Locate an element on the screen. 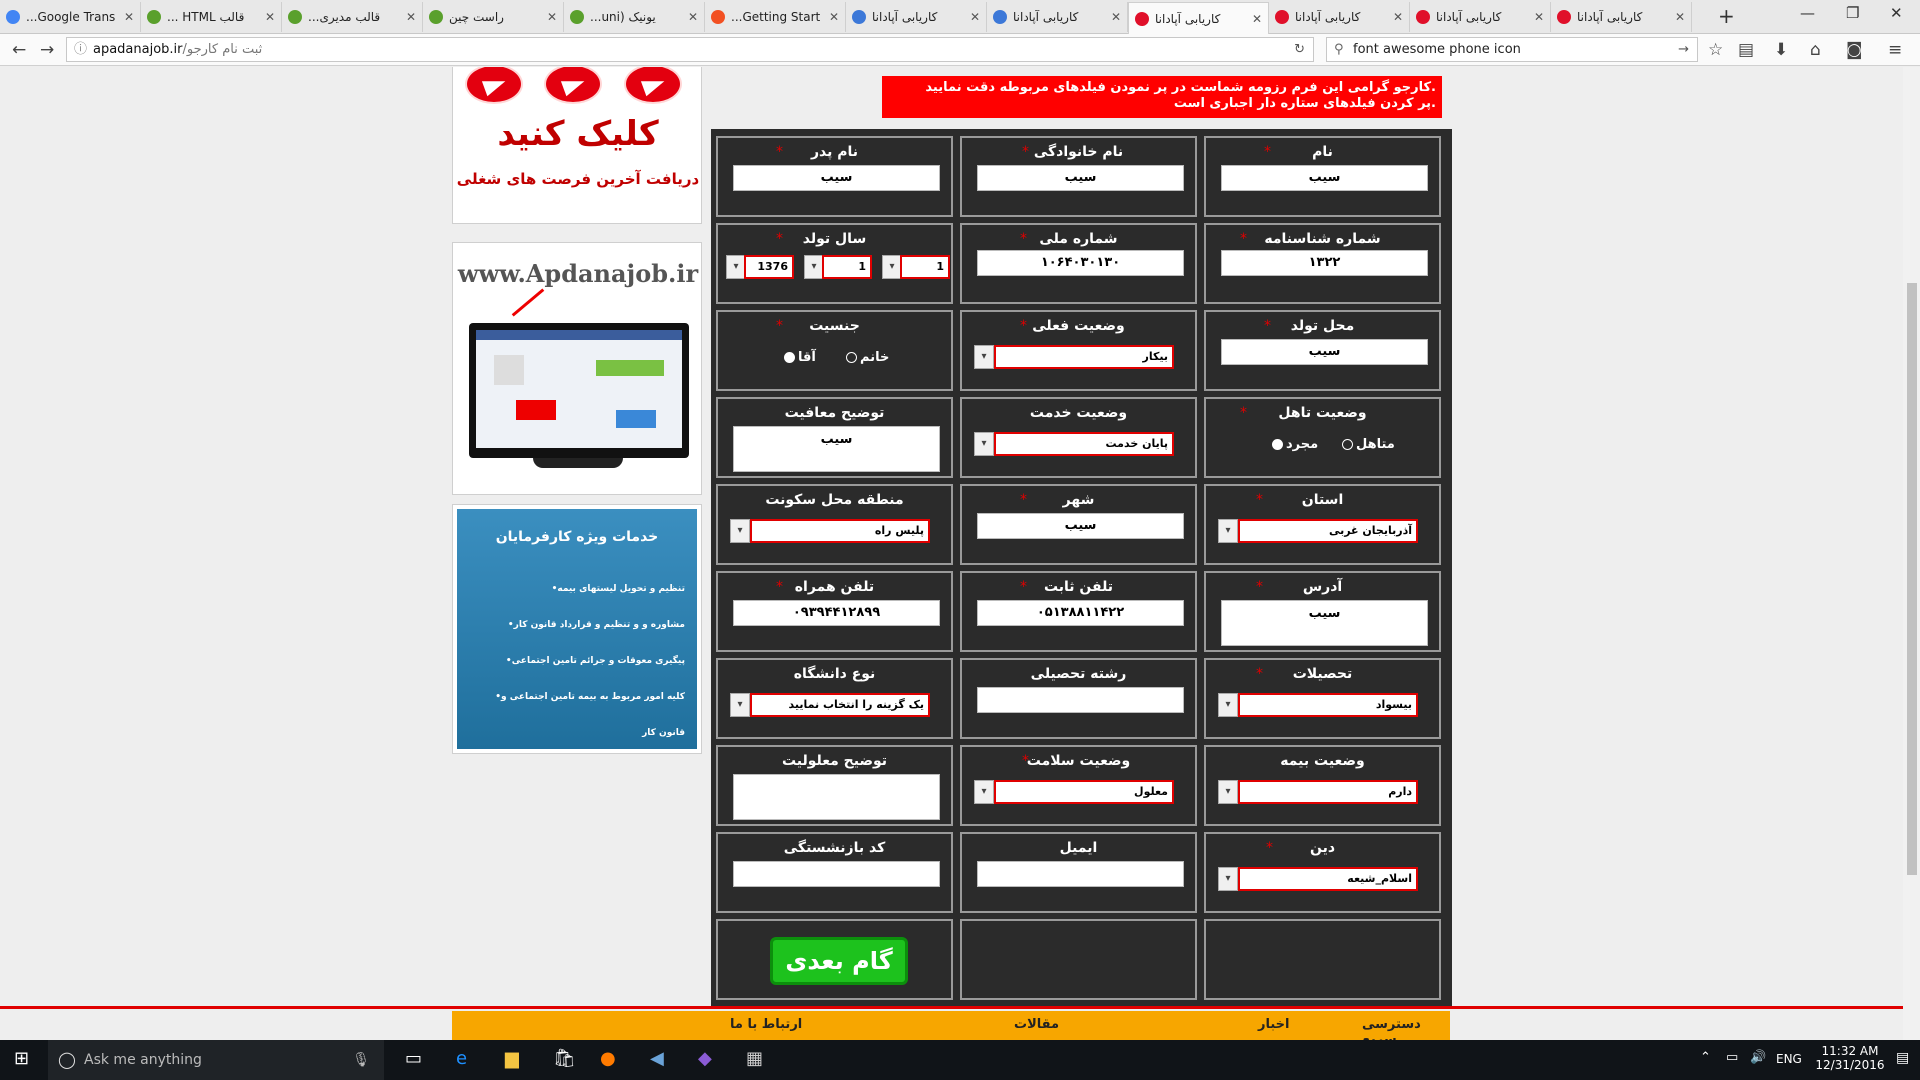  browser-tab: Getting Start... ✕ is located at coordinates (775, 17).